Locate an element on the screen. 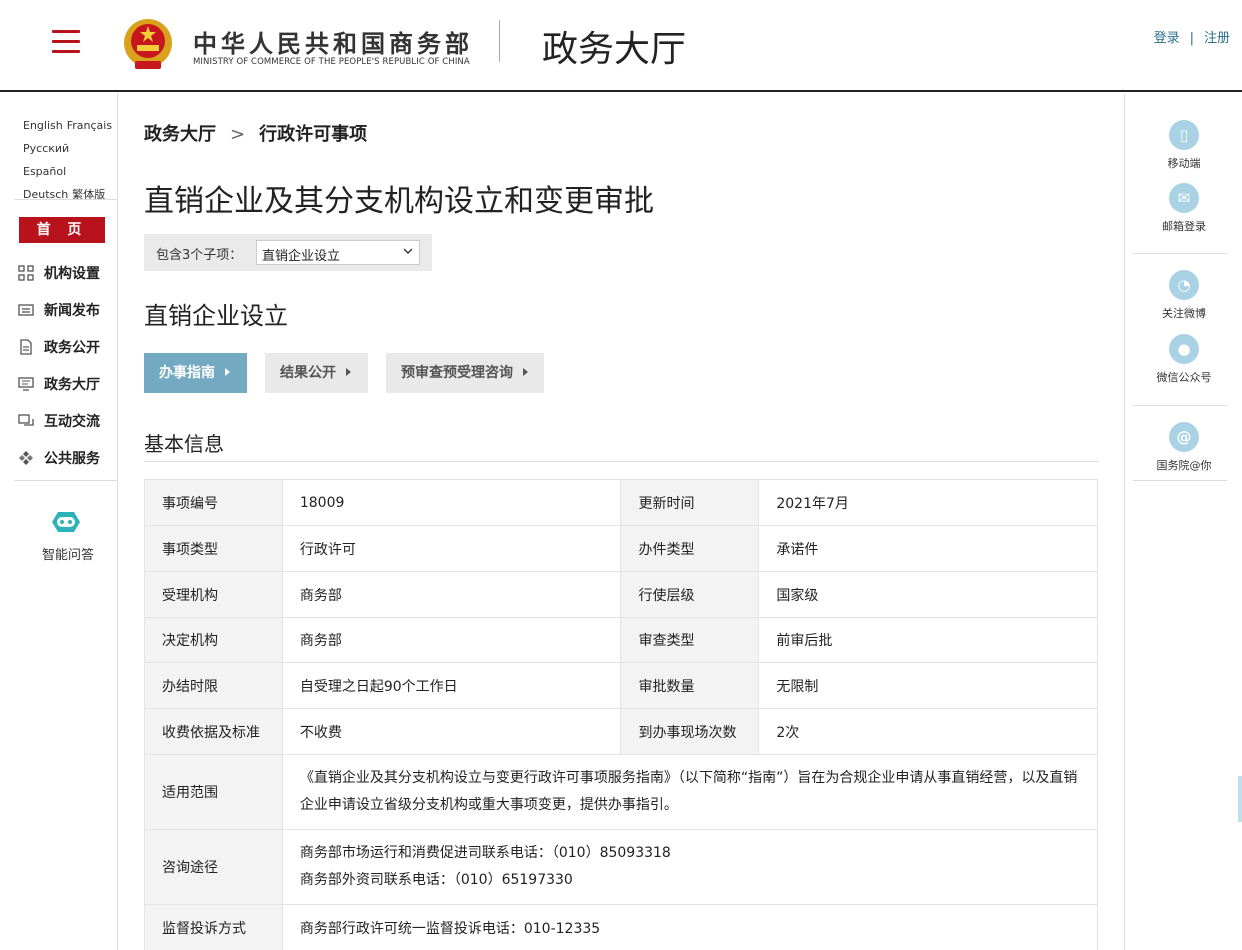 Image resolution: width=1242 pixels, height=950 pixels. mobile-tool: ▯ 移动端 is located at coordinates (1183, 145).